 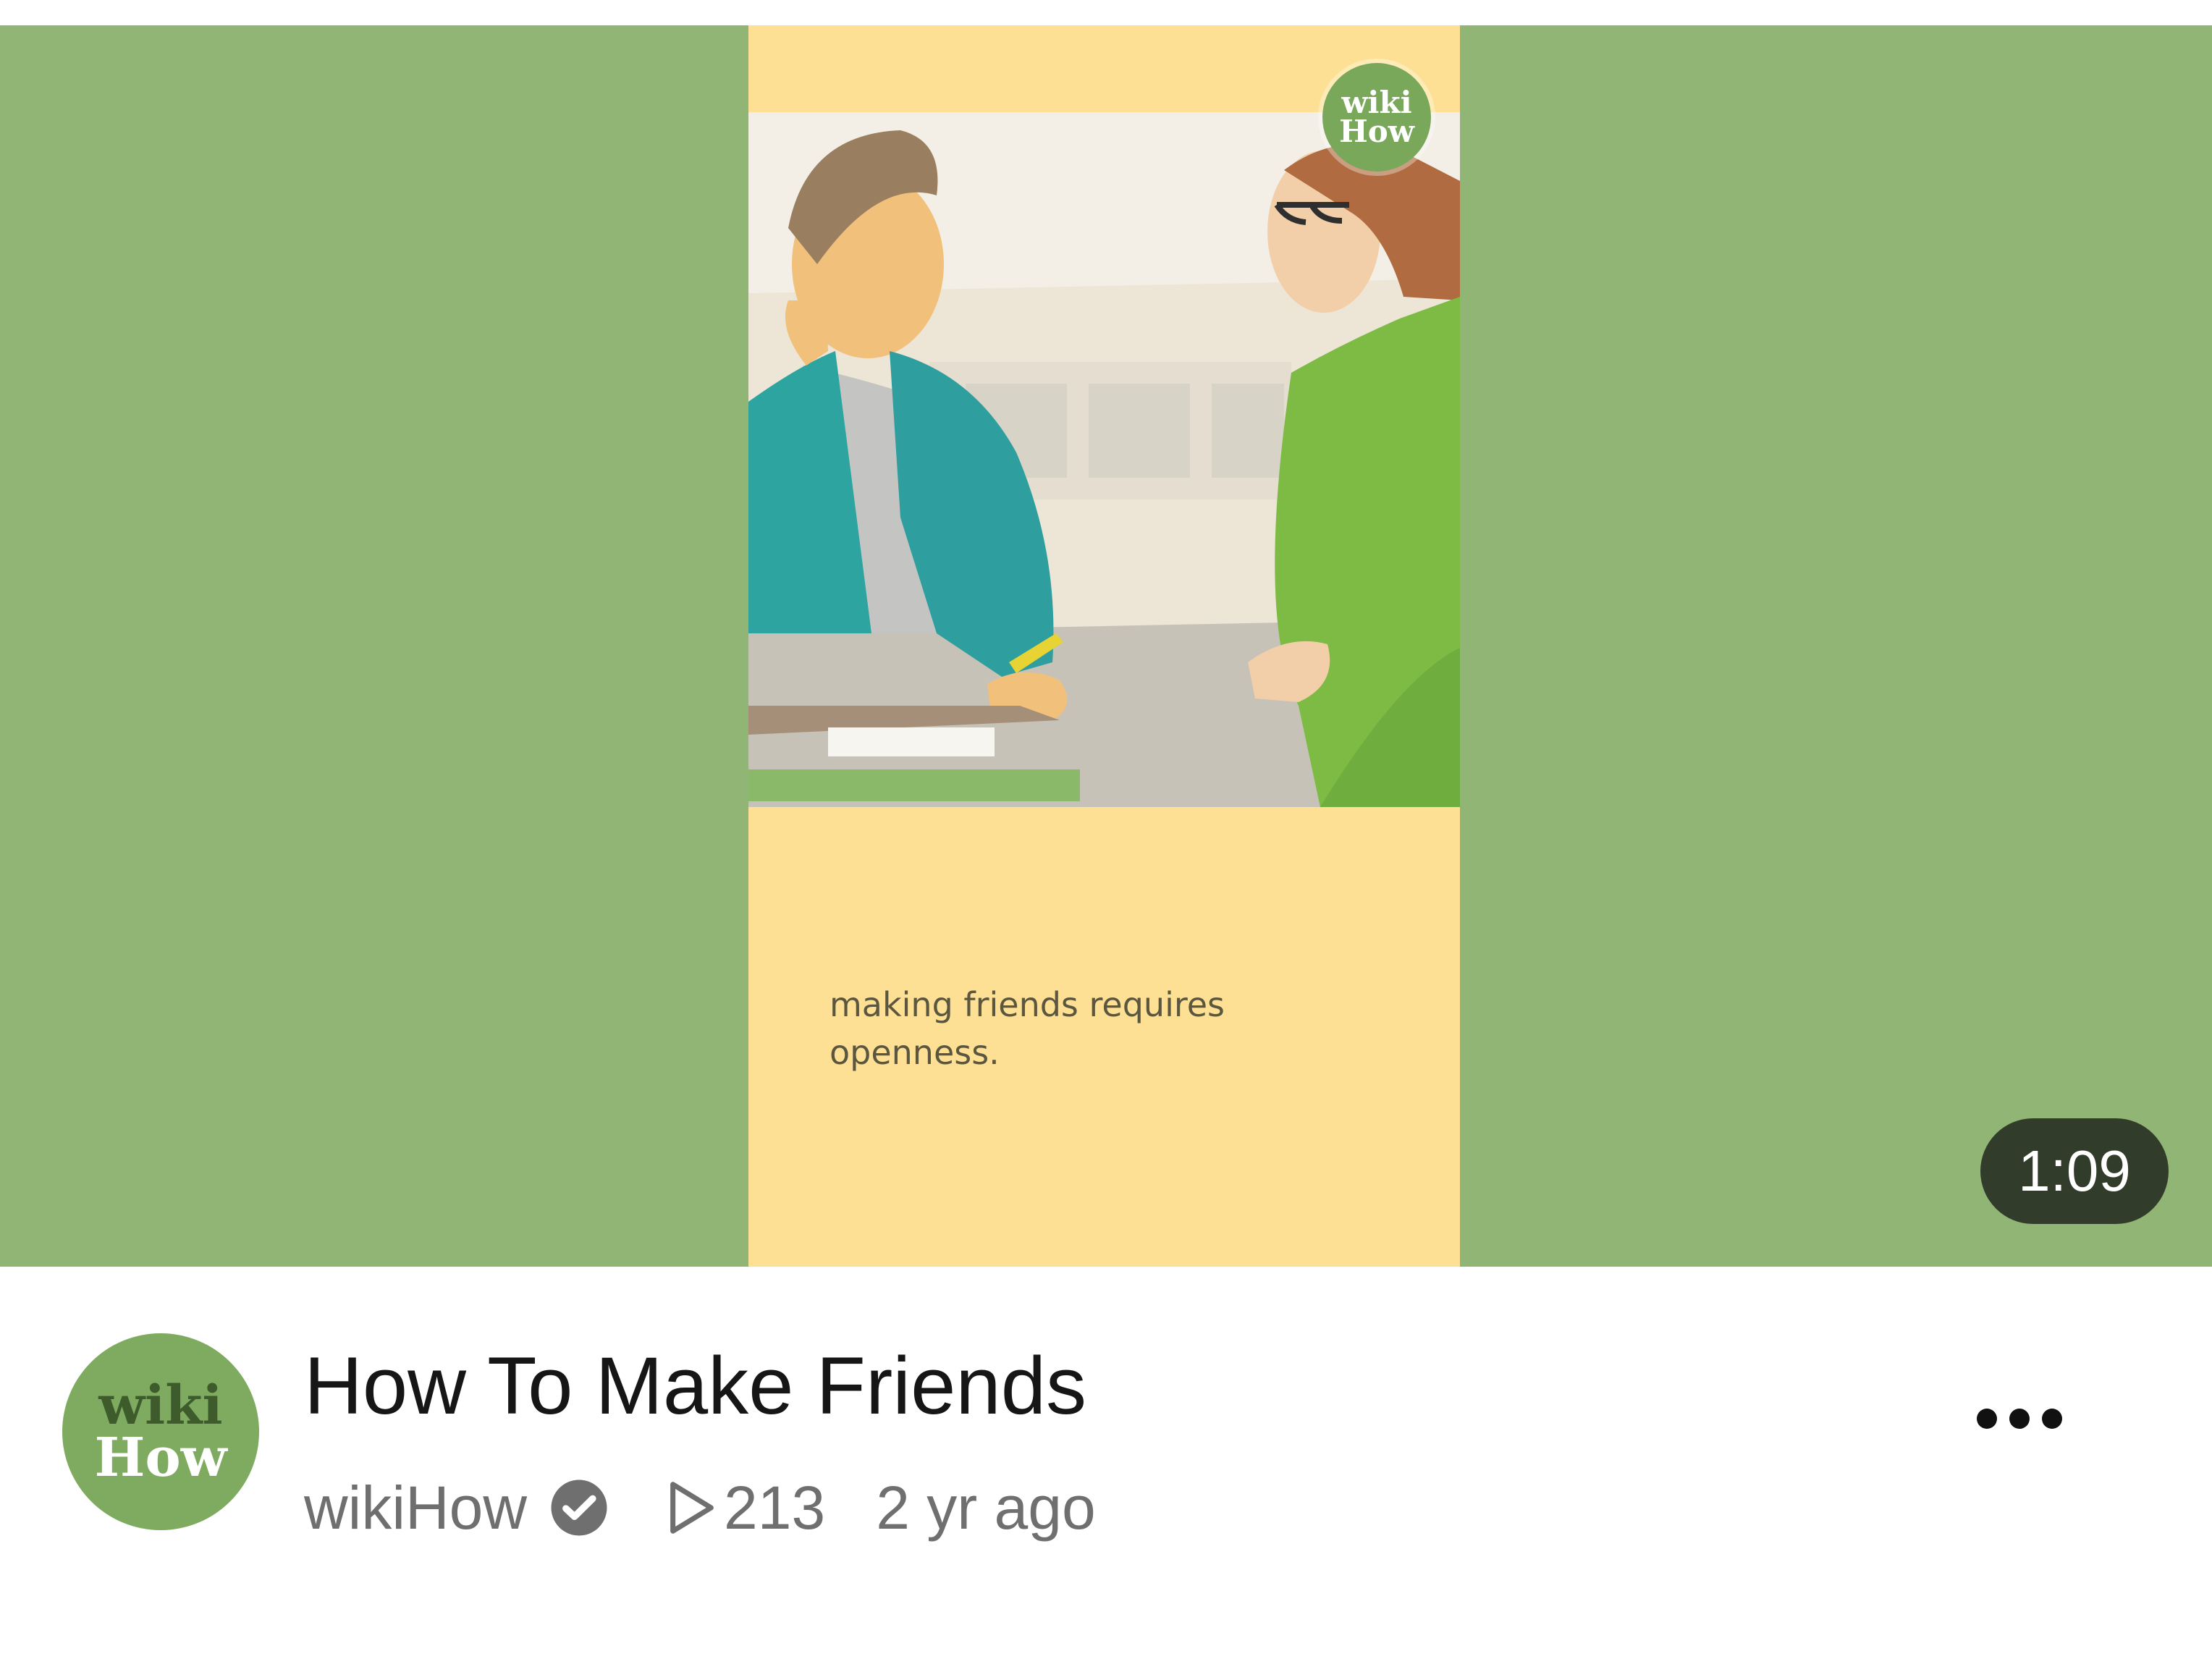 I want to click on avatar-top-text: wiki, so click(x=161, y=1406).